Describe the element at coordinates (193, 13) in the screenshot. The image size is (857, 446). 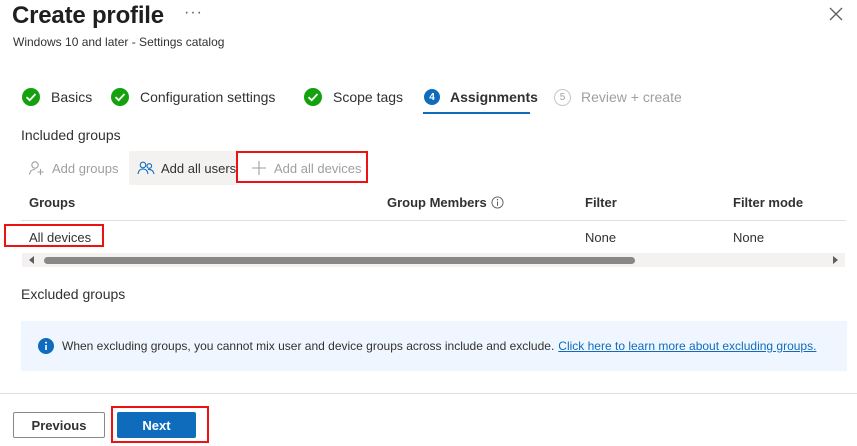
I see `more-options-button: ···` at that location.